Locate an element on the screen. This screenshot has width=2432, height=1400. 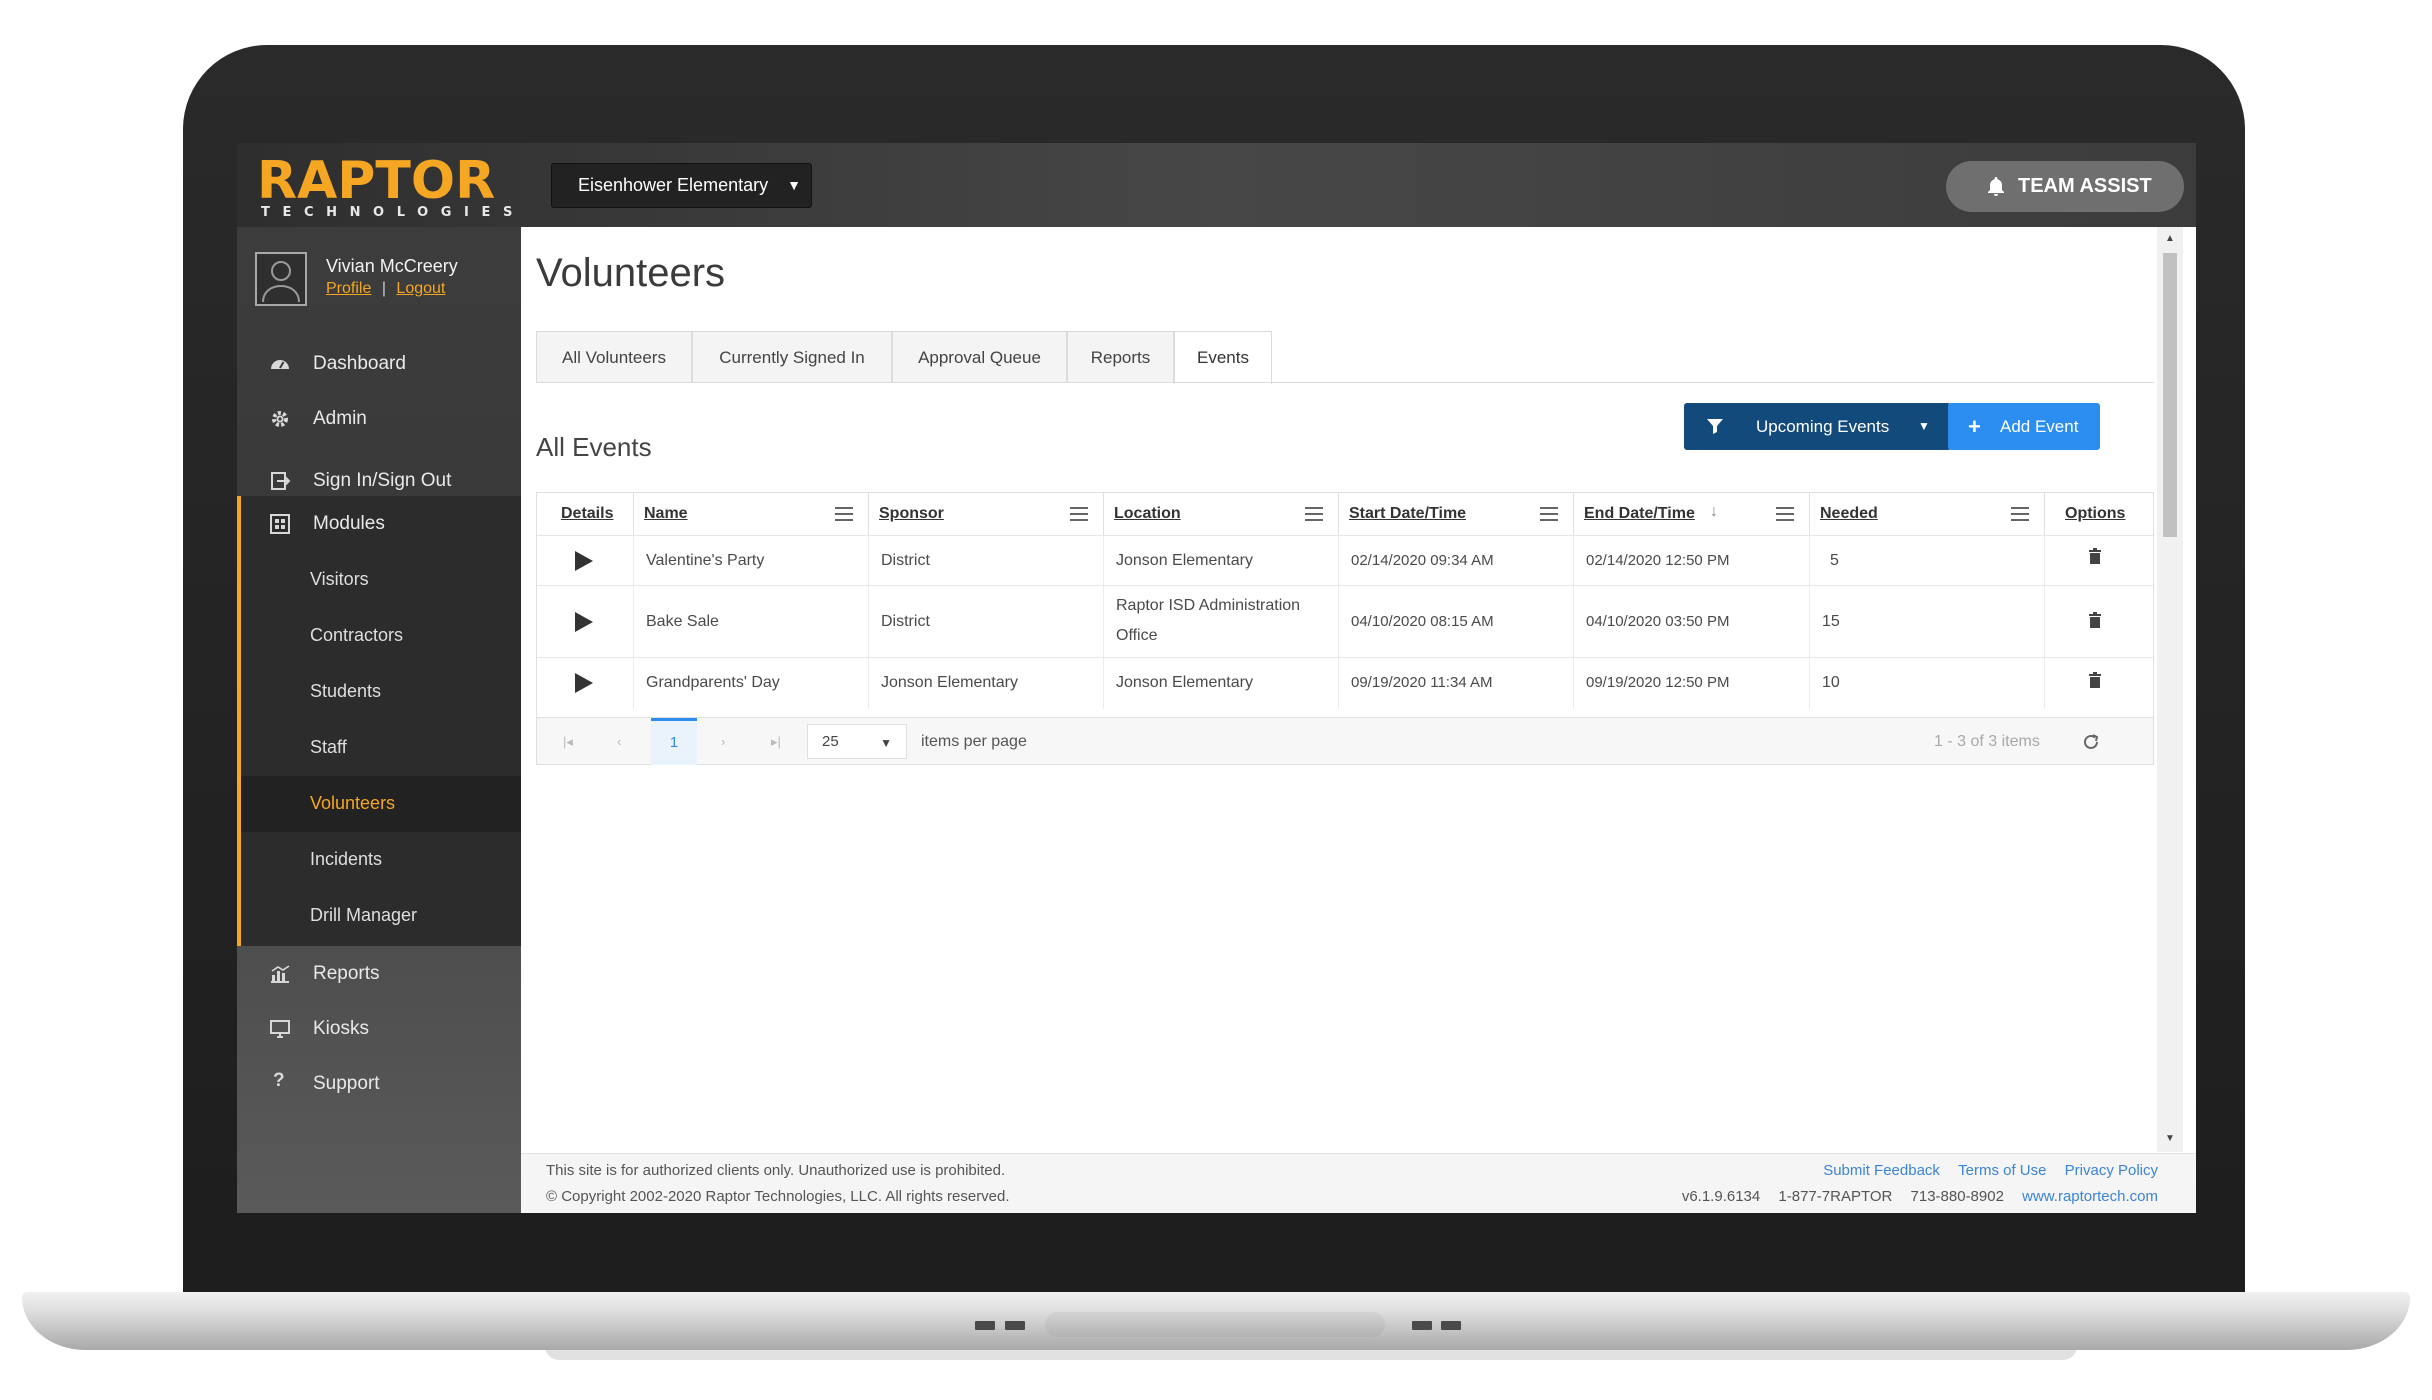
sidebar-item-label: Support is located at coordinates (346, 1084).